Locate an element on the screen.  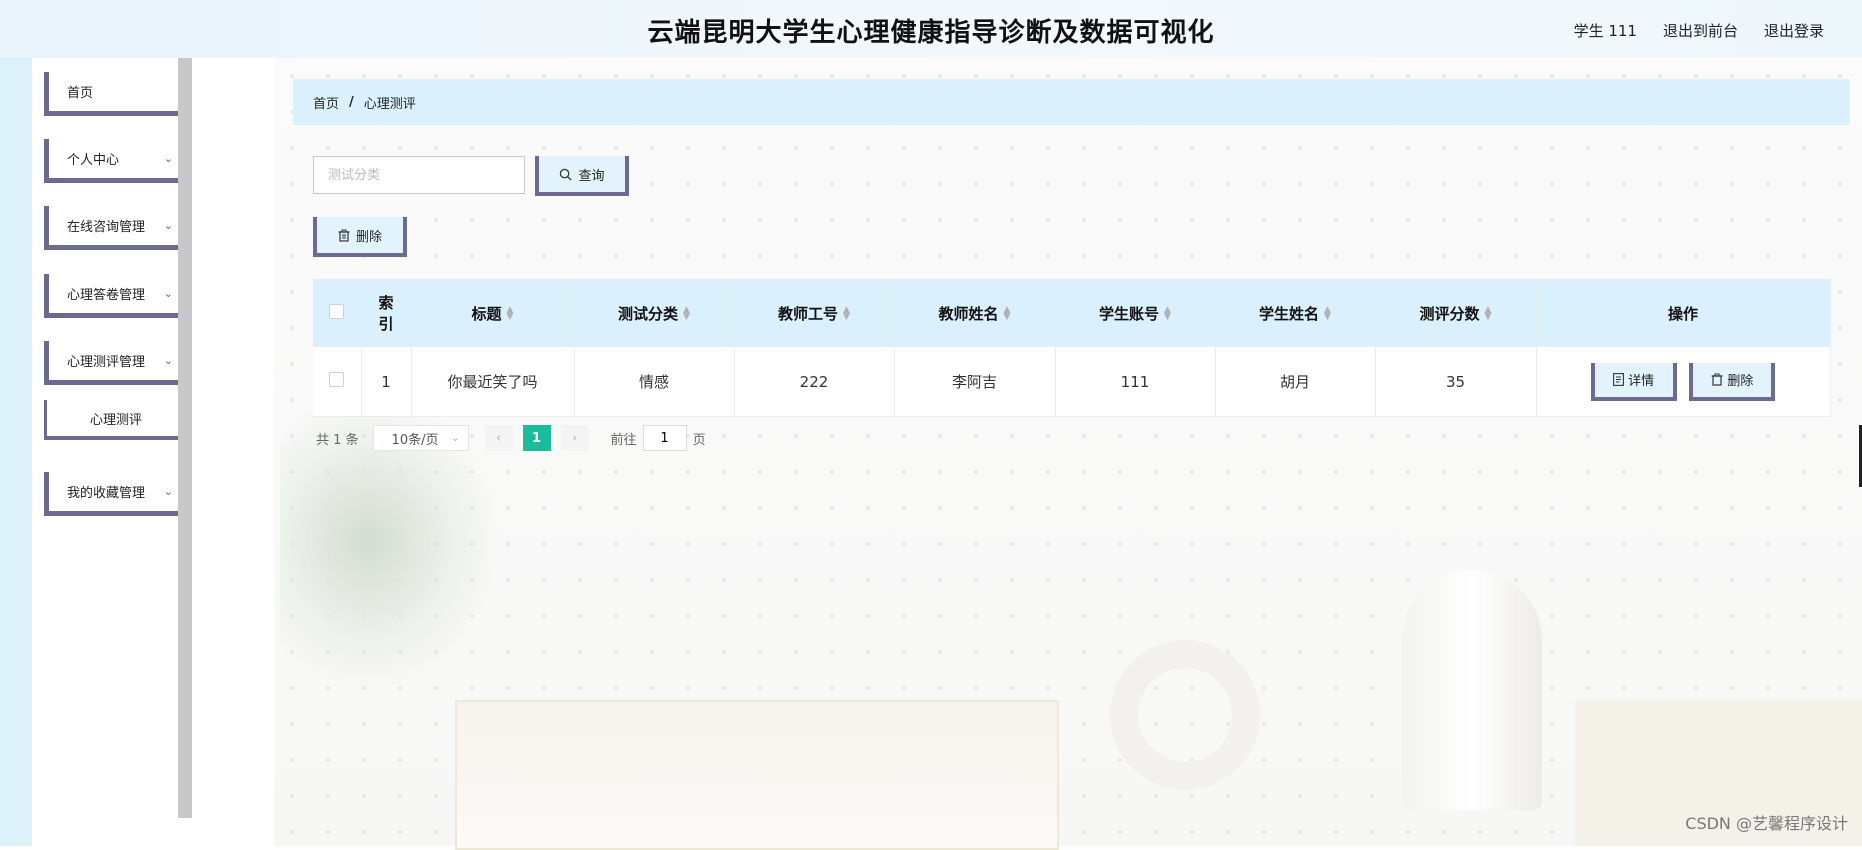
select-all-cell is located at coordinates (337, 313).